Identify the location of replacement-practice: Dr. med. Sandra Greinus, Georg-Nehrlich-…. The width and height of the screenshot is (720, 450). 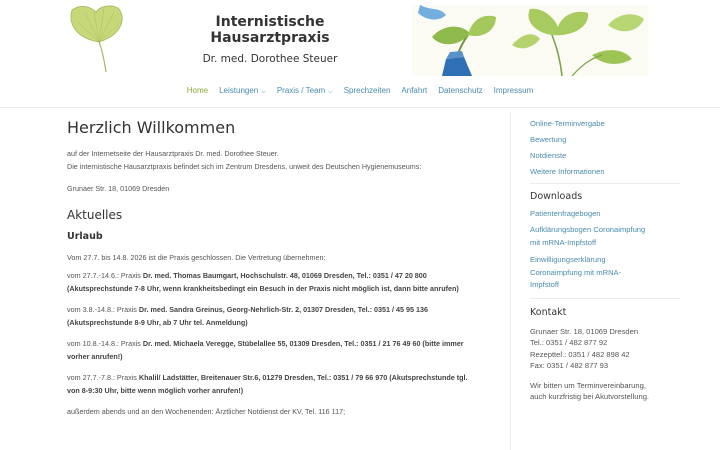
(283, 309).